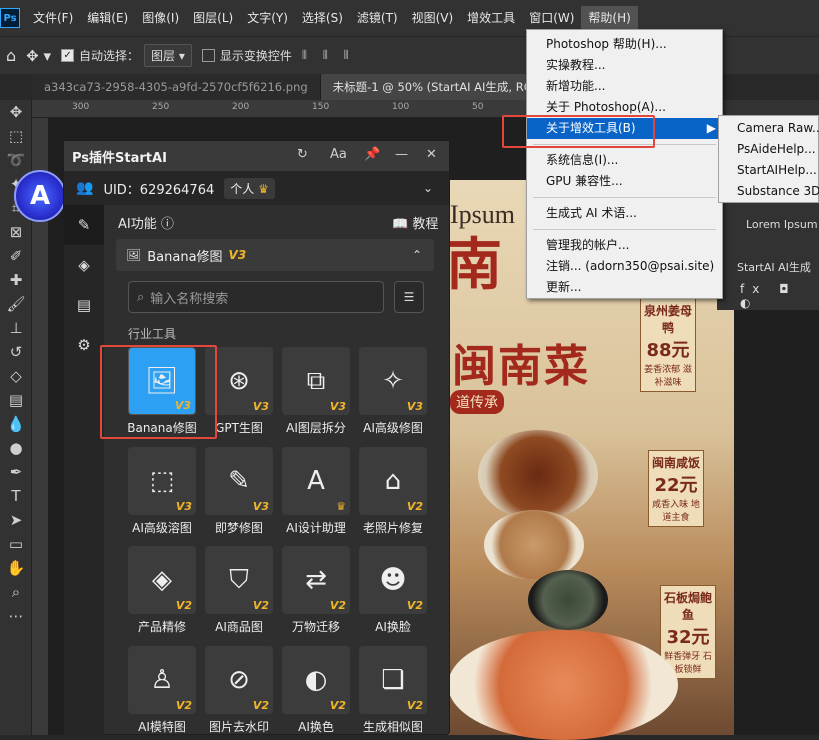 Image resolution: width=819 pixels, height=740 pixels. I want to click on tool-tile: ✧ V3, so click(393, 381).